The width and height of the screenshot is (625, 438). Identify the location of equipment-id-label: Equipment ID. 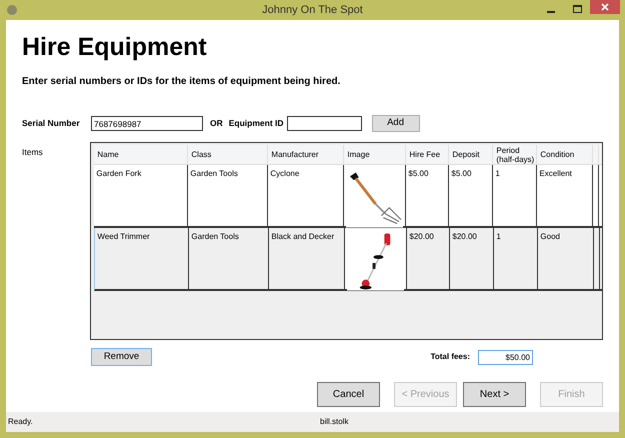
(256, 123).